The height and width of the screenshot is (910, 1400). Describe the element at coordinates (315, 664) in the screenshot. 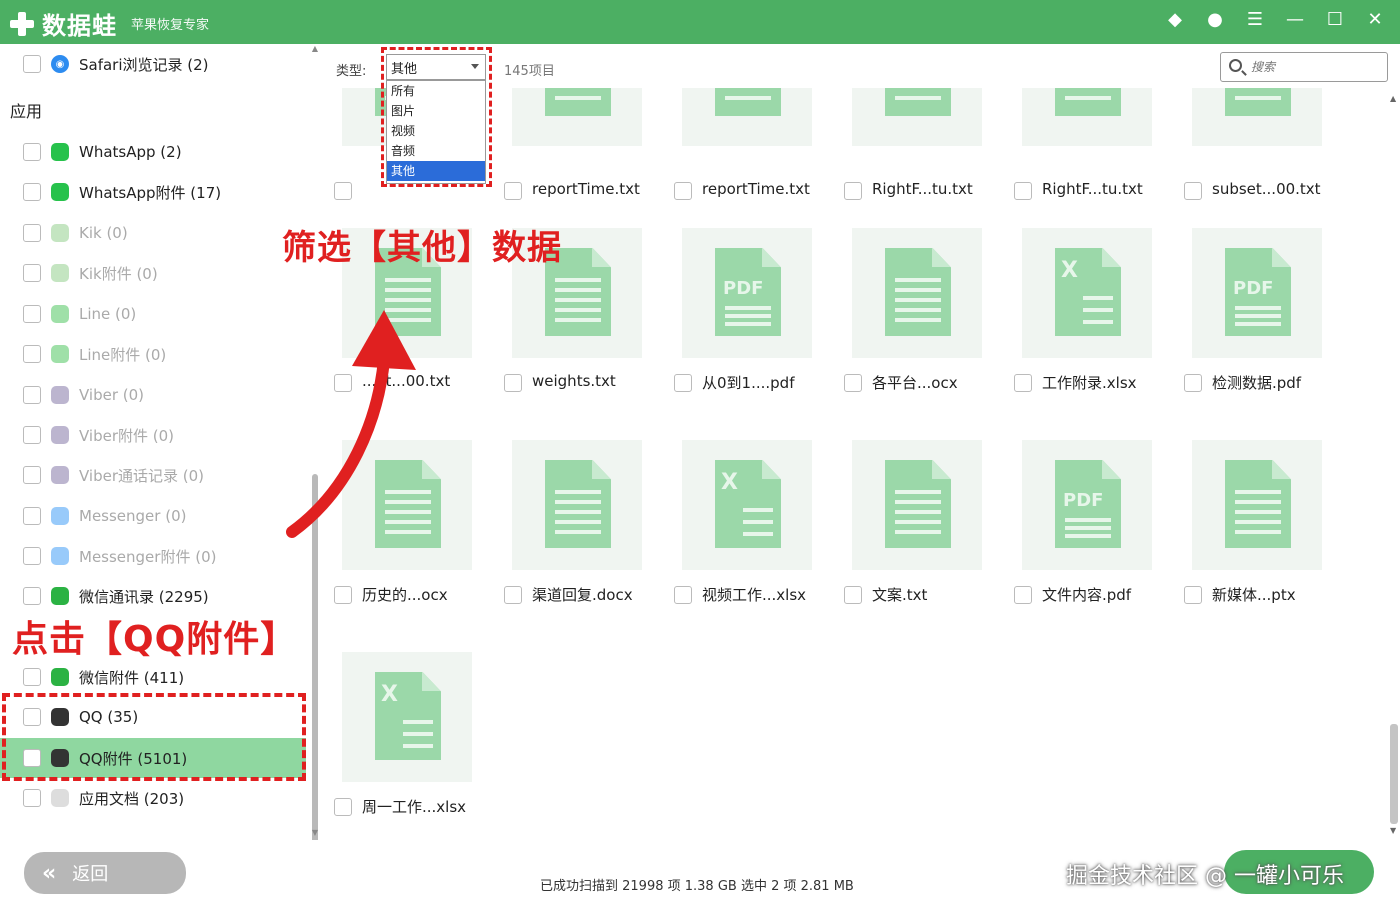

I see `sidebar-scrollbar` at that location.